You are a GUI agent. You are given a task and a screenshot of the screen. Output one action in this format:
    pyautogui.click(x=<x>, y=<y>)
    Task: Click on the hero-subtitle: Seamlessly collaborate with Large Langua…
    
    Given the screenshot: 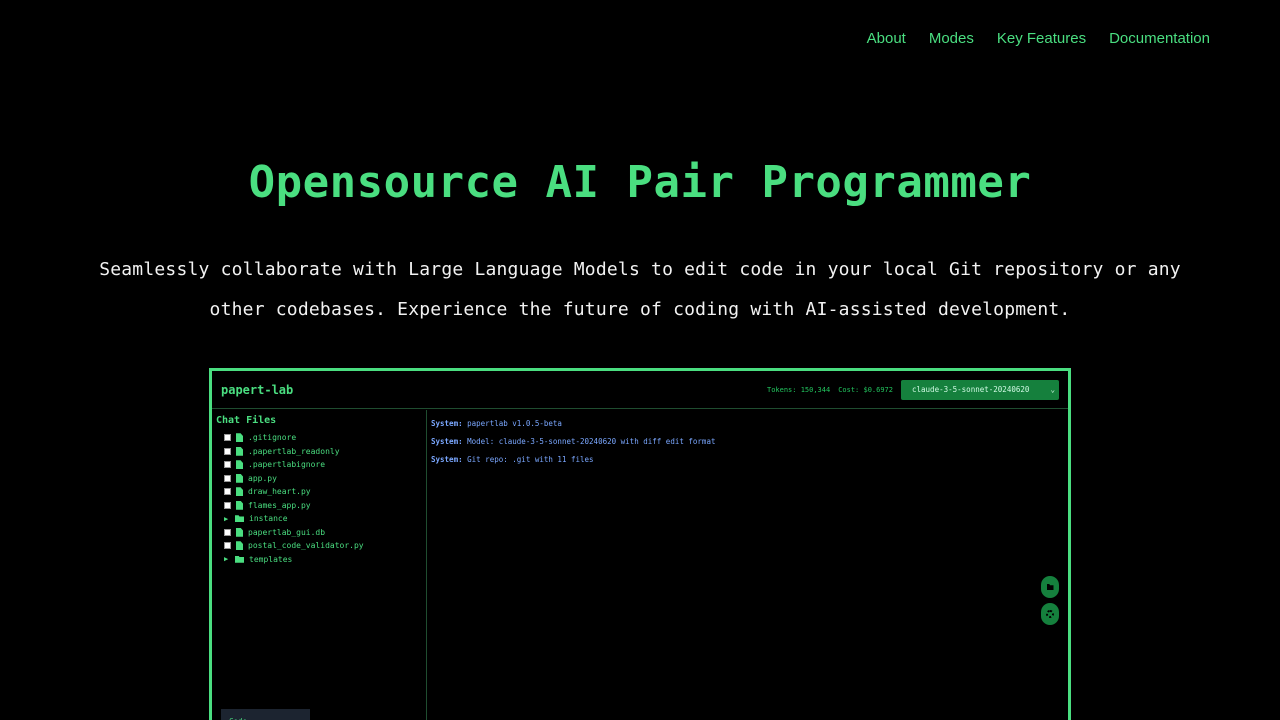 What is the action you would take?
    pyautogui.click(x=640, y=289)
    